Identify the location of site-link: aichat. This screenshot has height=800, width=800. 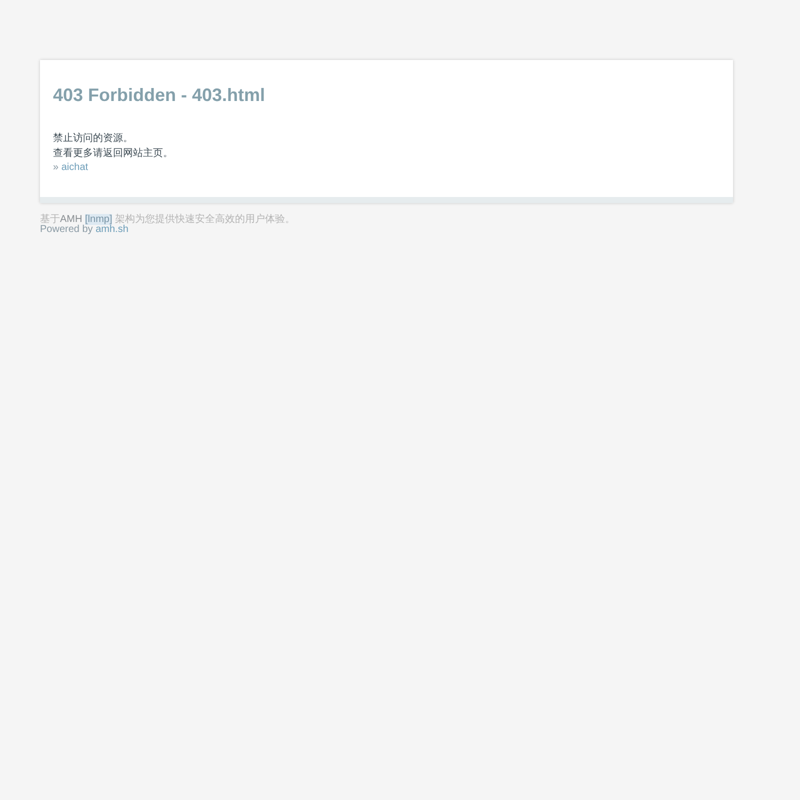
(74, 167).